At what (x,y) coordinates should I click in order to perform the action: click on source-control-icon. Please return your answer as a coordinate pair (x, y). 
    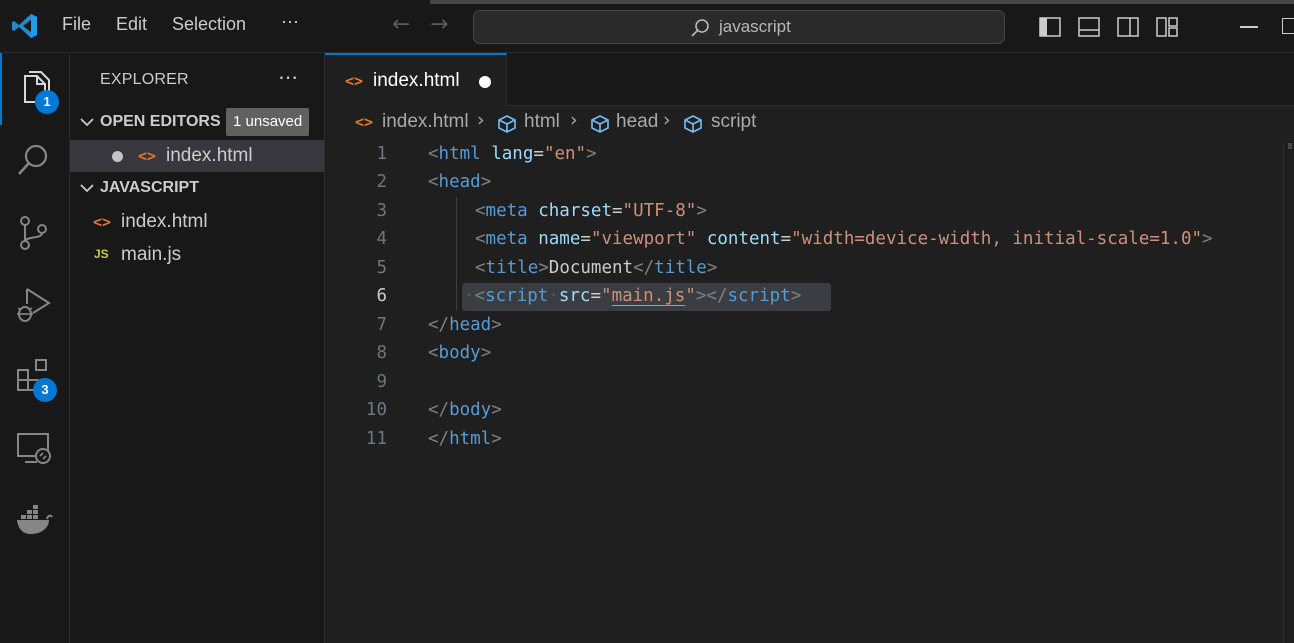
    Looking at the image, I should click on (33, 233).